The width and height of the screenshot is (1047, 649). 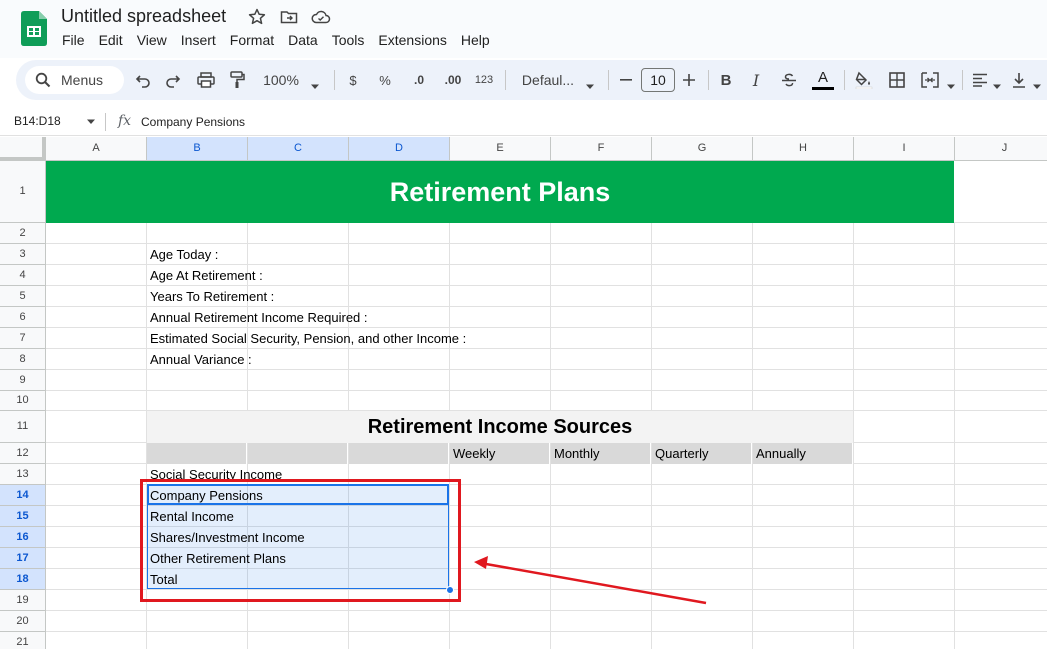 I want to click on column-header: F, so click(x=601, y=149).